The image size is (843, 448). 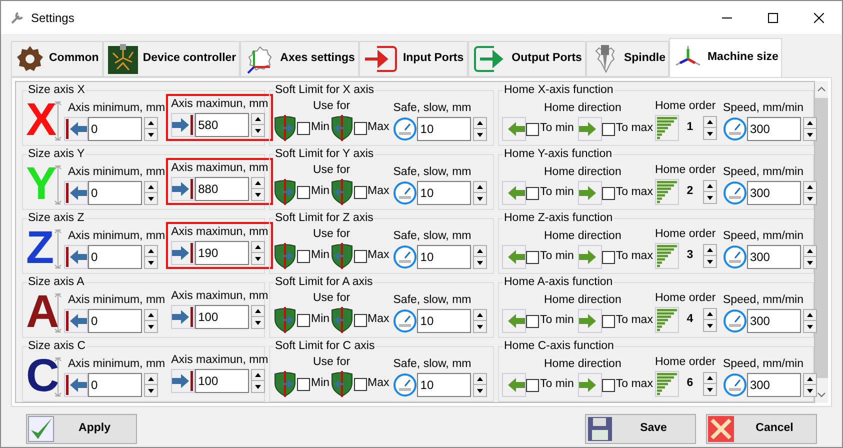 I want to click on save-button: Save, so click(x=640, y=429).